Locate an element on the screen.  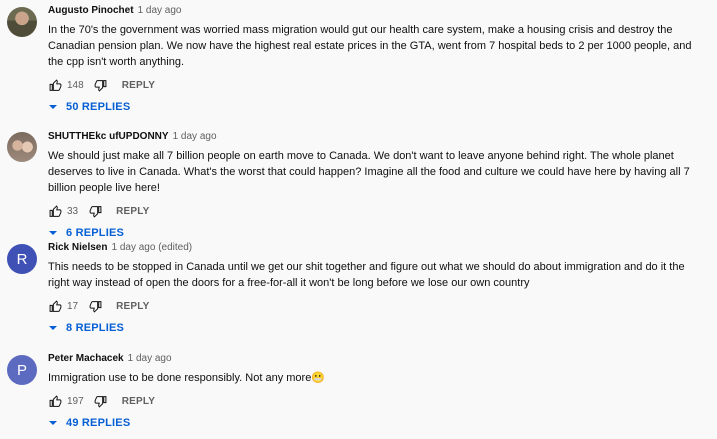
avatar-letter: P is located at coordinates (21, 370).